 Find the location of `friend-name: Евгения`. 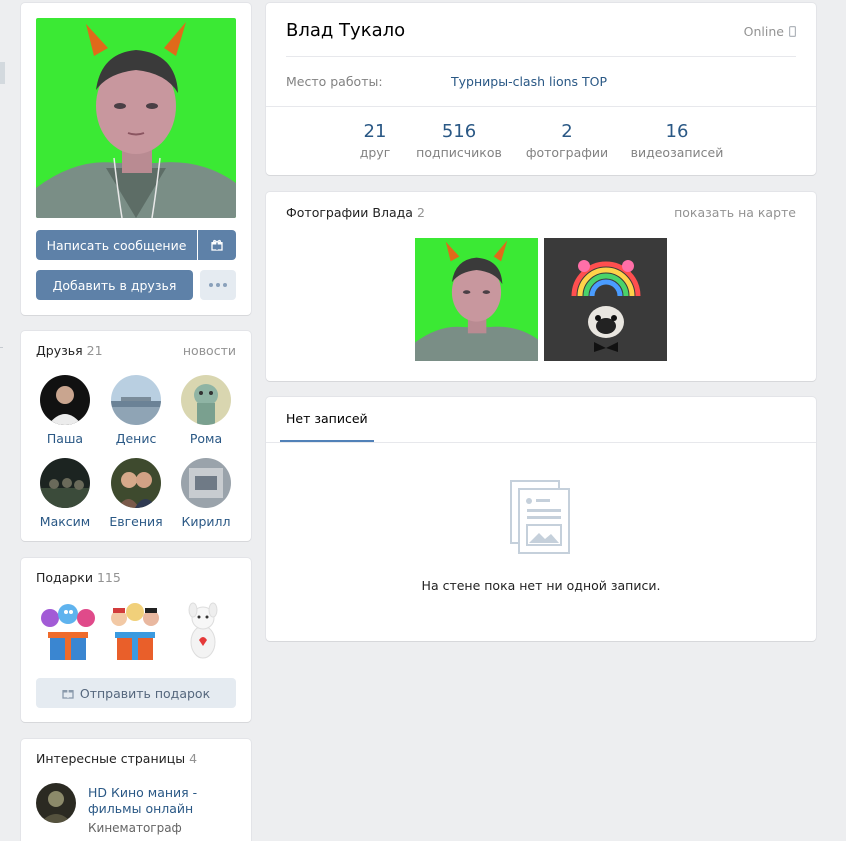

friend-name: Евгения is located at coordinates (136, 521).